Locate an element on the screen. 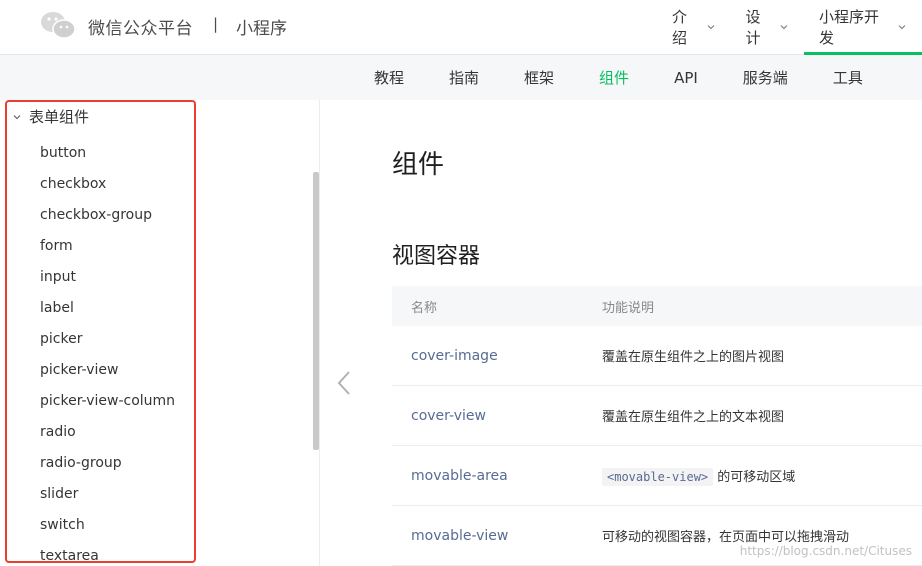 This screenshot has height=566, width=922. chevron-left-icon is located at coordinates (344, 383).